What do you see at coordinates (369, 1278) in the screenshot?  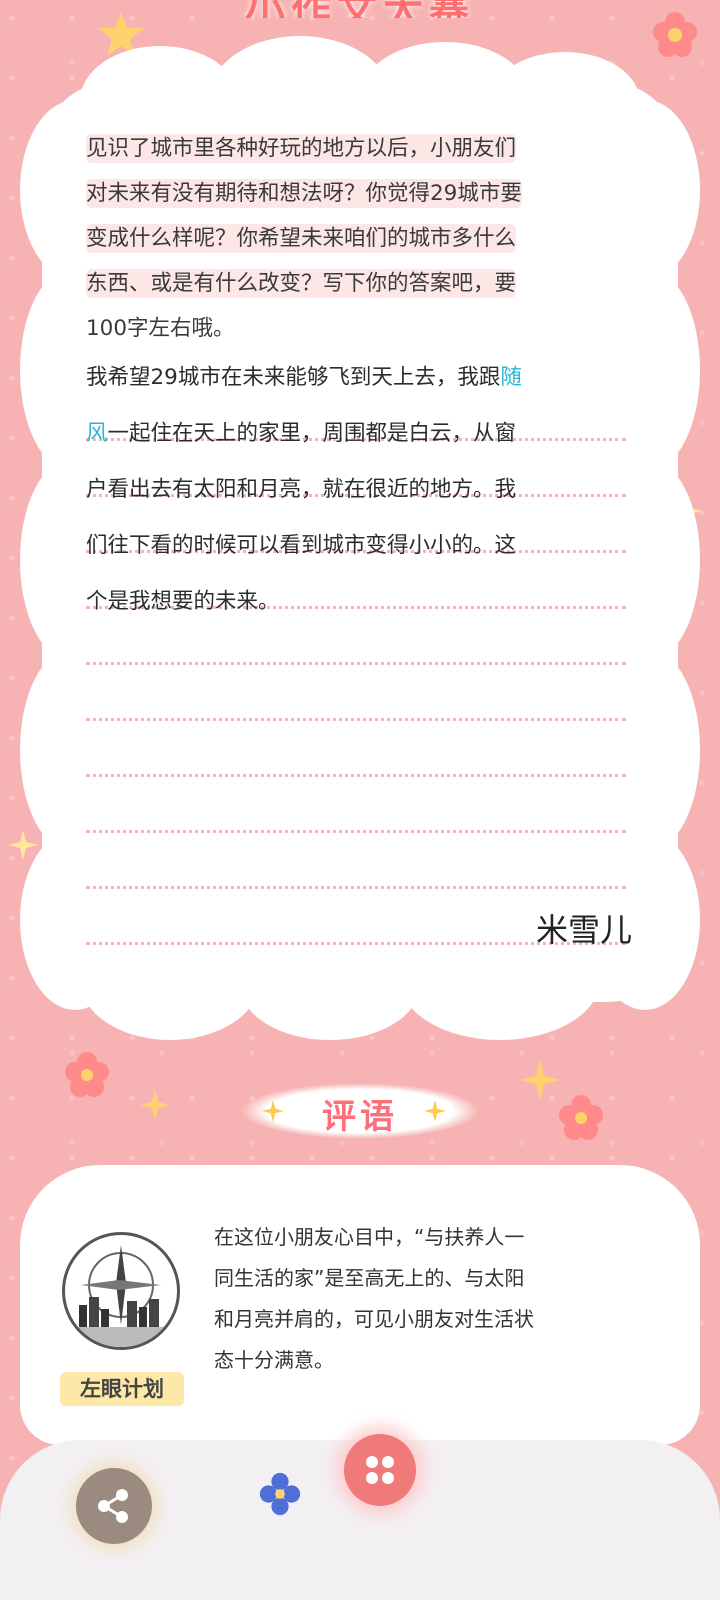 I see `comment-line: 同生活的家”是至高无上的、与太阳` at bounding box center [369, 1278].